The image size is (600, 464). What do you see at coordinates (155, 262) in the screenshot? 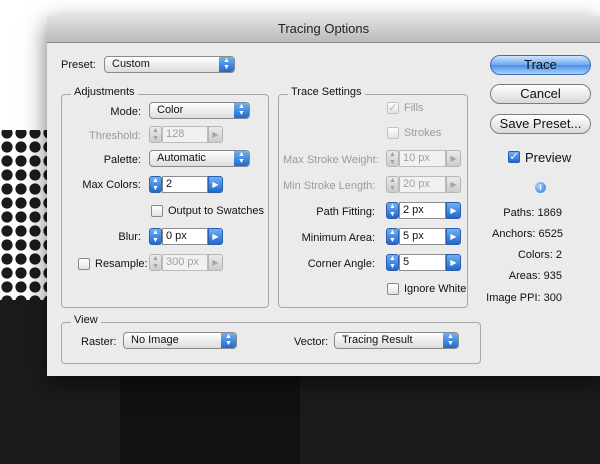
I see `resample-stepper: ▲ ▼` at bounding box center [155, 262].